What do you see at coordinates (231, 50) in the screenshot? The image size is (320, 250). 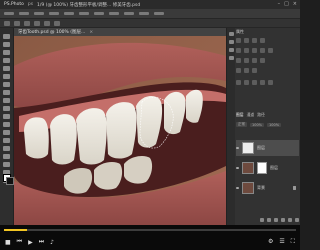 I see `adjustments-icon` at bounding box center [231, 50].